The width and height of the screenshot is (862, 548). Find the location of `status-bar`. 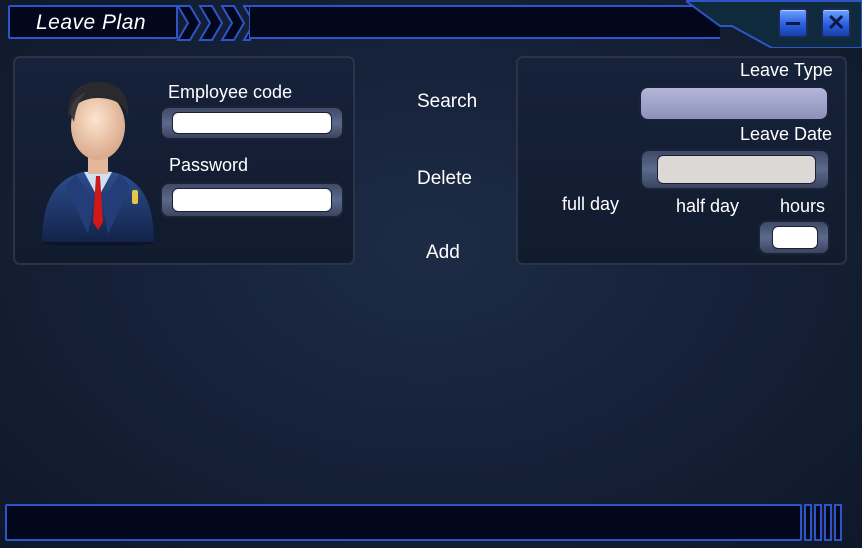

status-bar is located at coordinates (403, 522).